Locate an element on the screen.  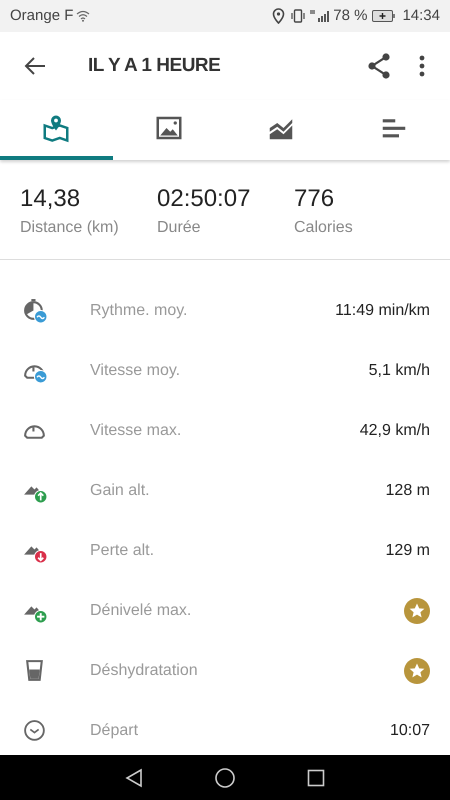
stat-value: 14,38 is located at coordinates (51, 199).